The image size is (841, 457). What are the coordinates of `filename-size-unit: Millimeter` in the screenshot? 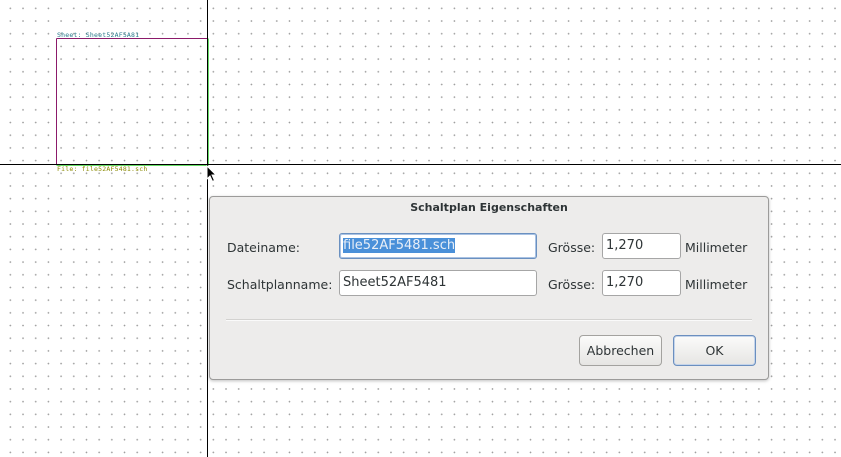 It's located at (716, 247).